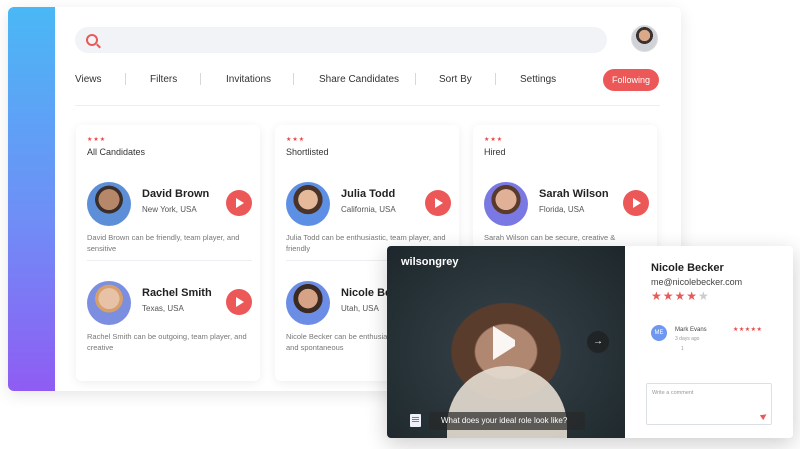 The image size is (800, 449). I want to click on candidate-name: Julia Todd, so click(368, 194).